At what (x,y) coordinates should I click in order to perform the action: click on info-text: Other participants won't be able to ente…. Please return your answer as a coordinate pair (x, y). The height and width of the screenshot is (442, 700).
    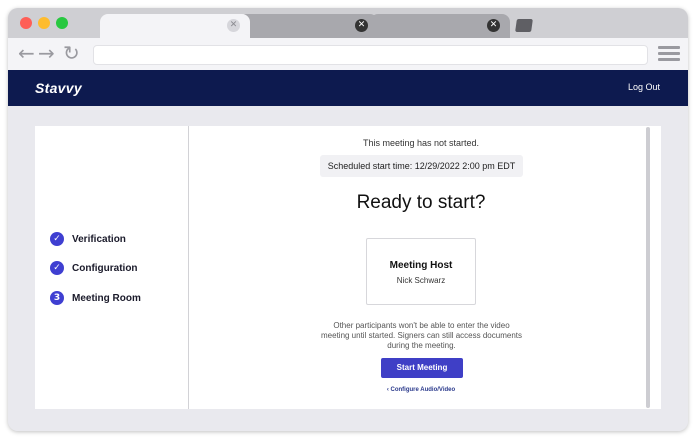
    Looking at the image, I should click on (421, 335).